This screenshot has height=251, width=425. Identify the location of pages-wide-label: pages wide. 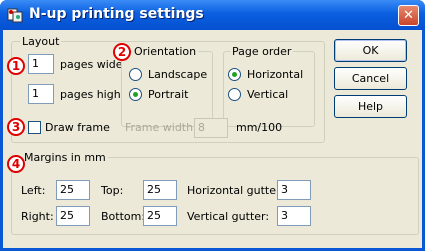
(91, 64).